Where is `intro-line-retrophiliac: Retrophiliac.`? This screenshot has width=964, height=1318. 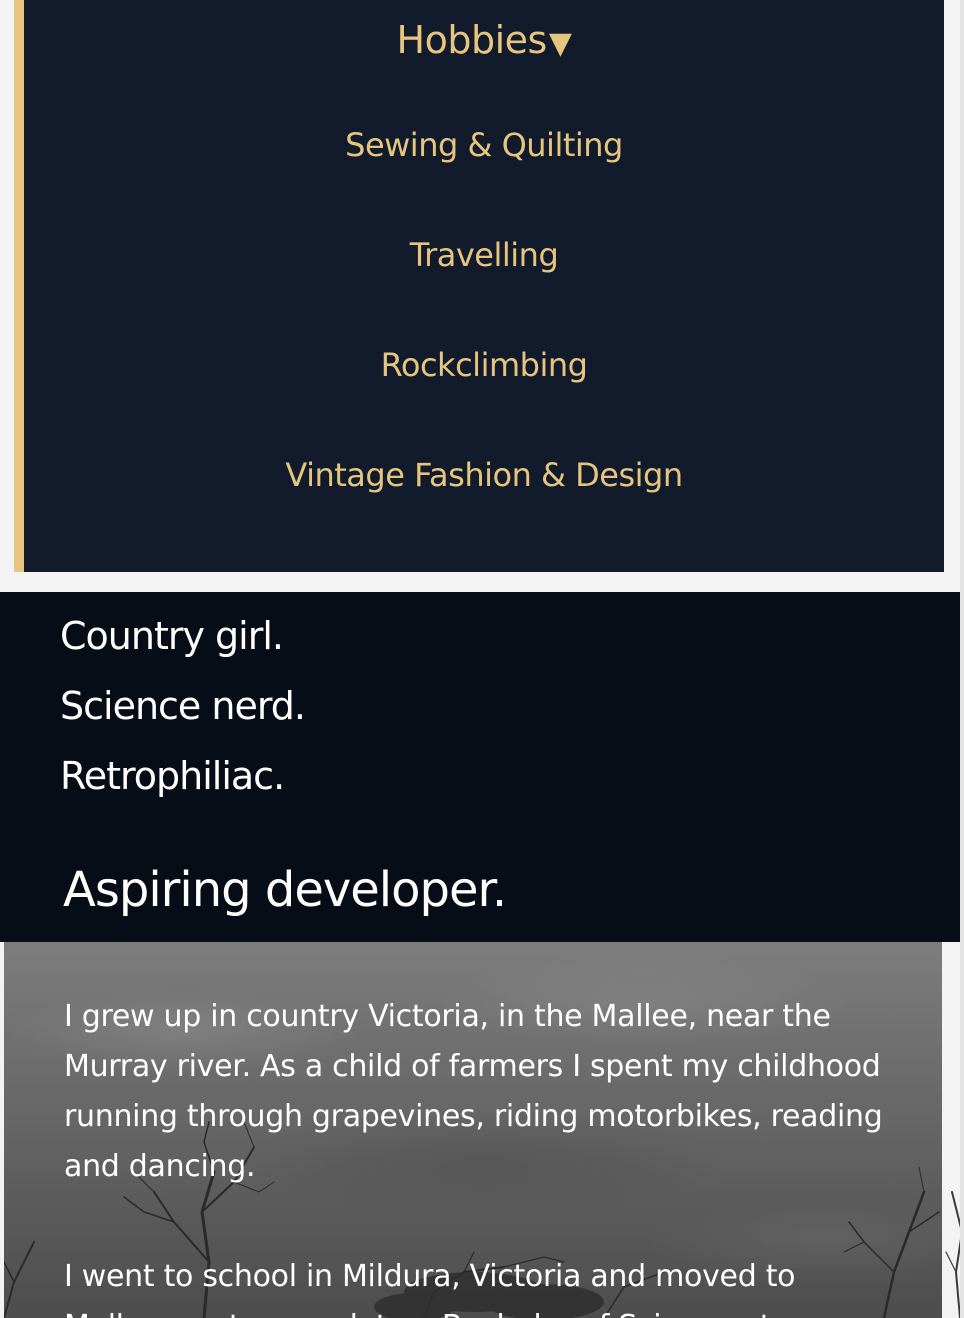
intro-line-retrophiliac: Retrophiliac. is located at coordinates (172, 776).